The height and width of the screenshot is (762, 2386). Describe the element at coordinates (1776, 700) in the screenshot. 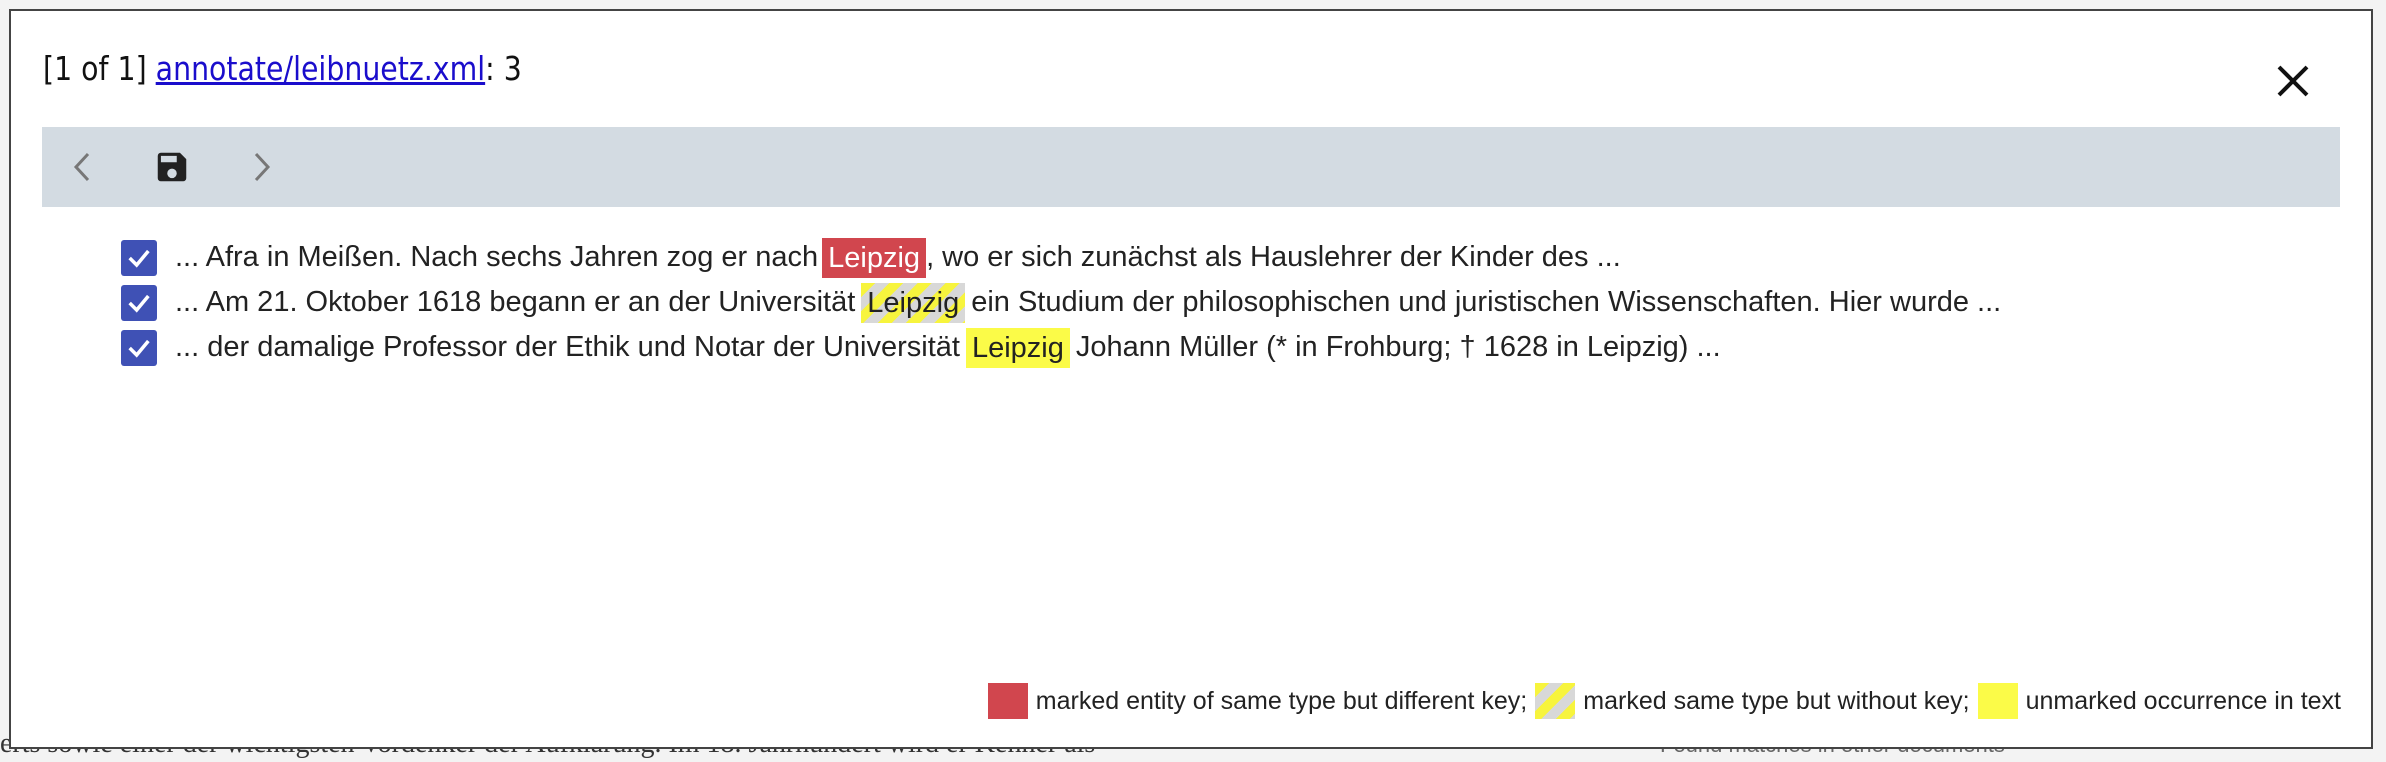

I see `legend-label: marked same type but without key;` at that location.